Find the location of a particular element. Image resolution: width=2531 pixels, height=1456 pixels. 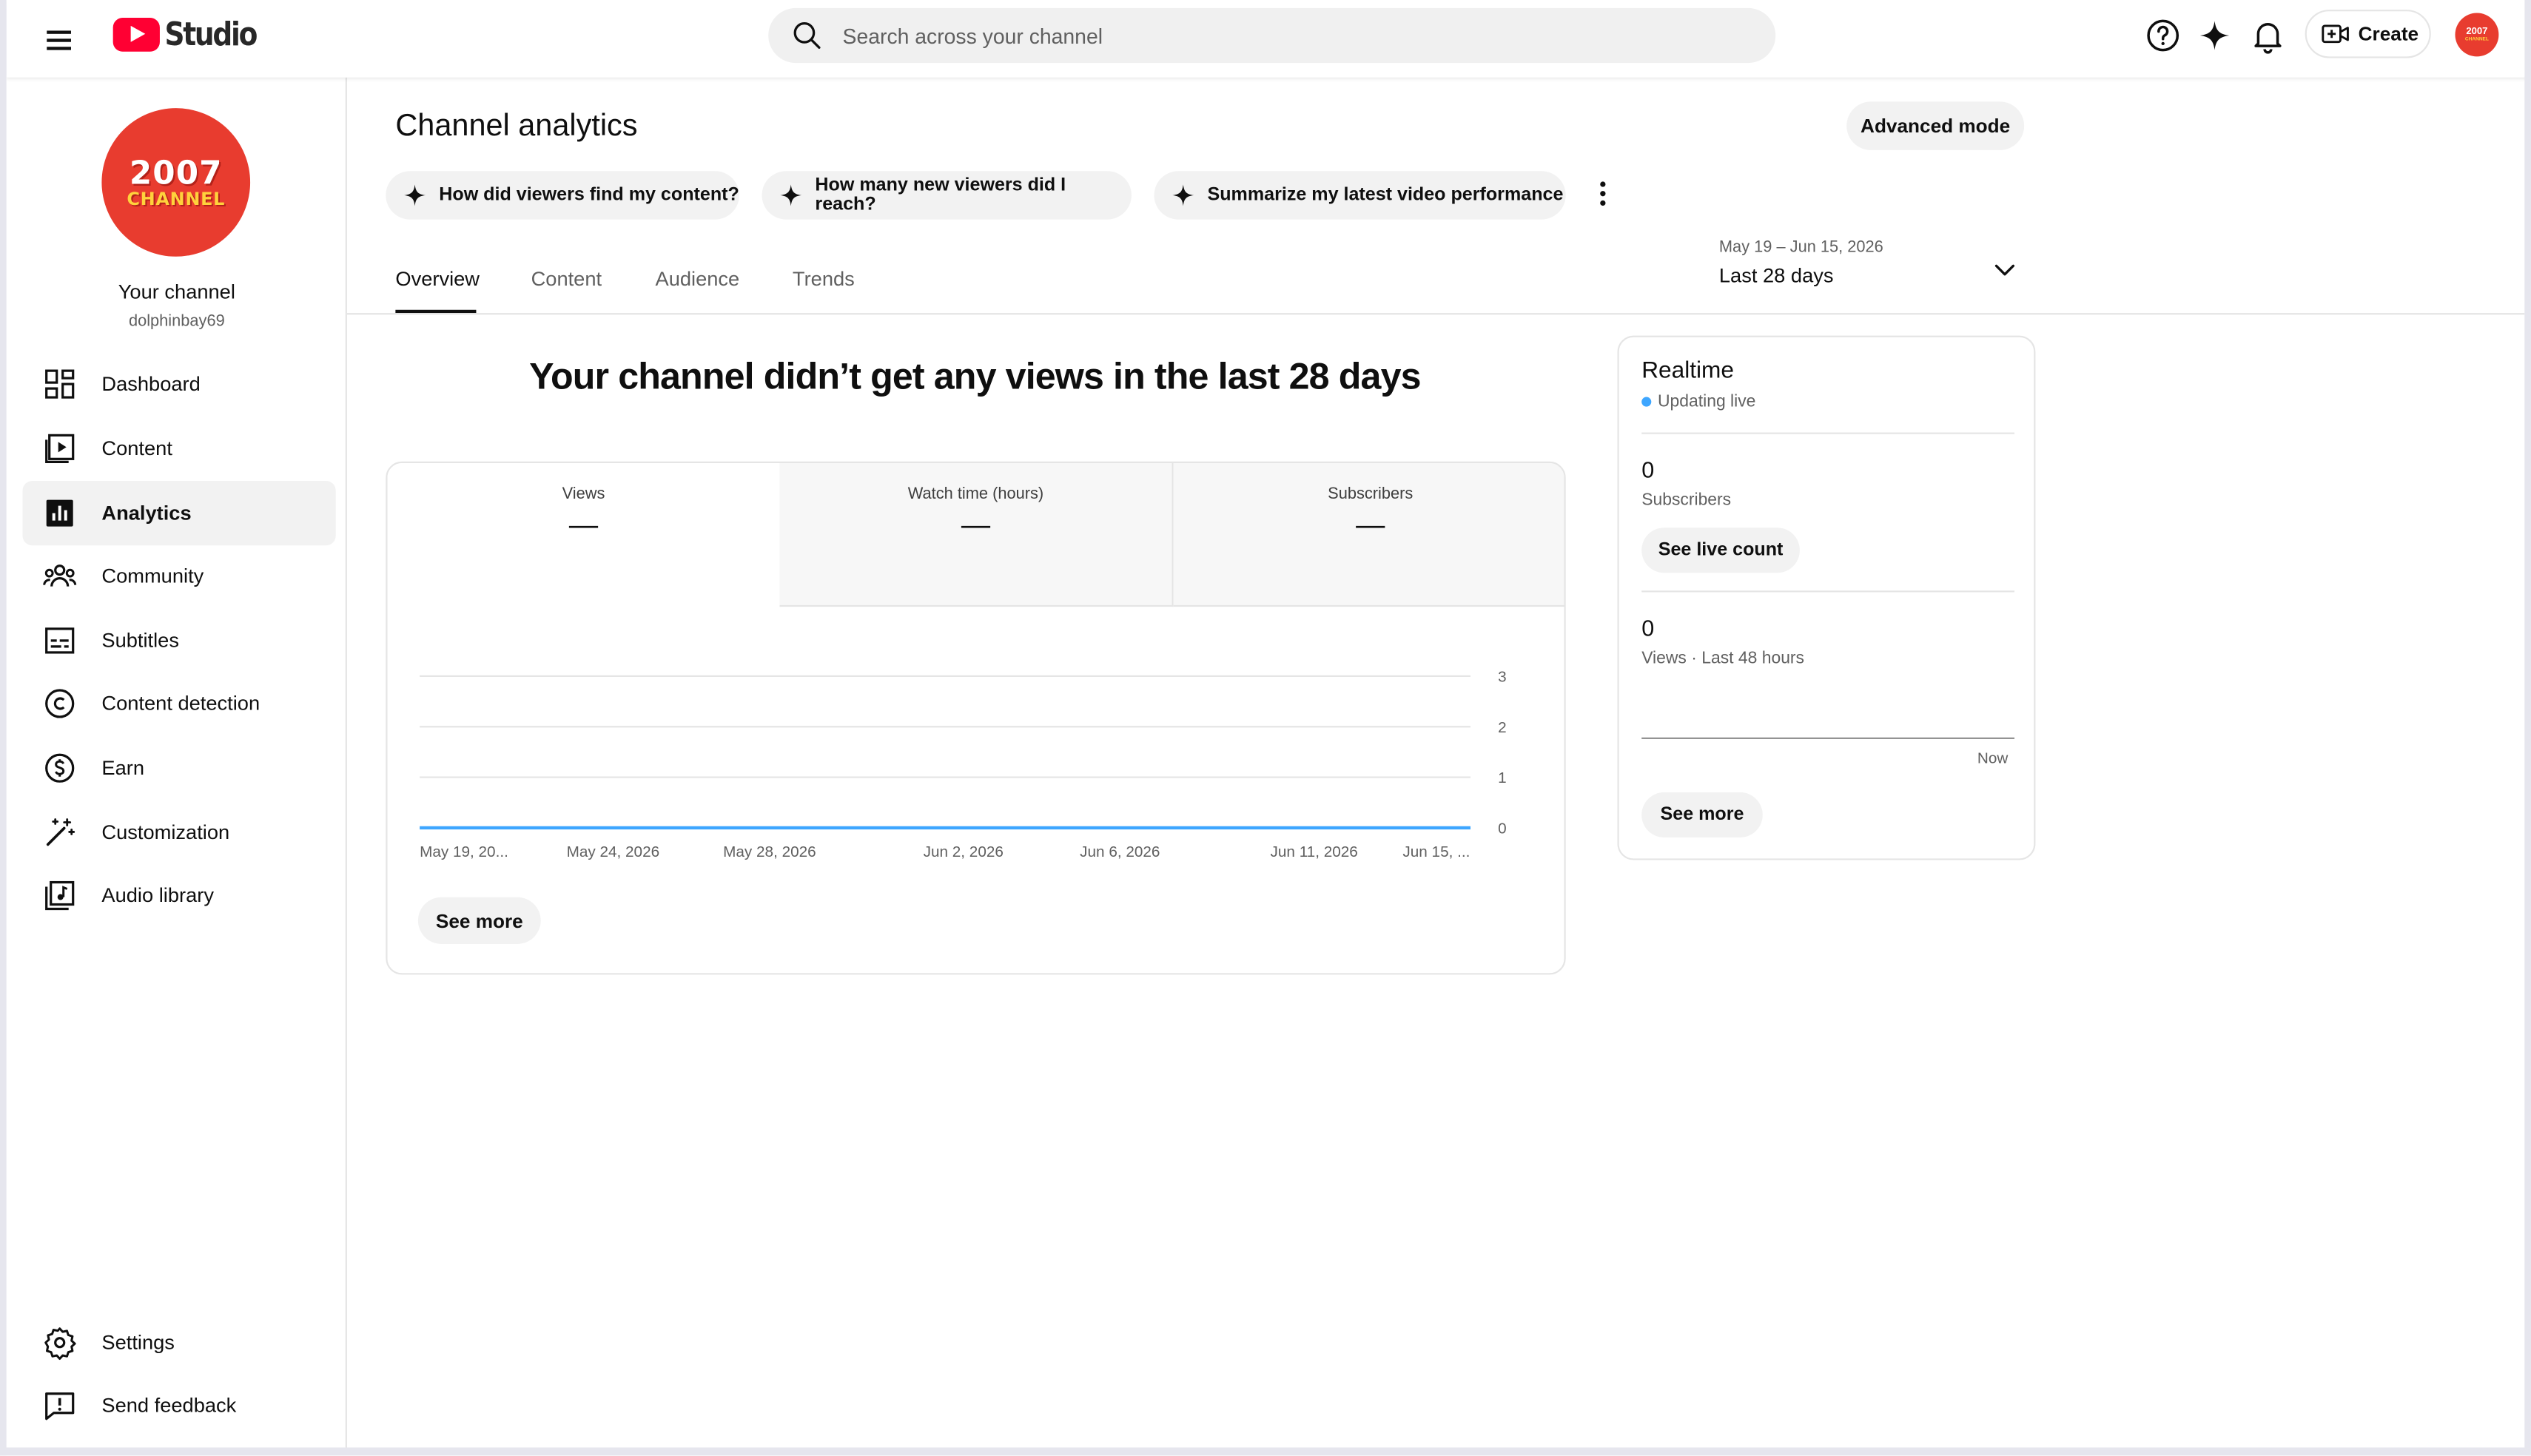

sidebar-item-label: Send feedback is located at coordinates (169, 1406).